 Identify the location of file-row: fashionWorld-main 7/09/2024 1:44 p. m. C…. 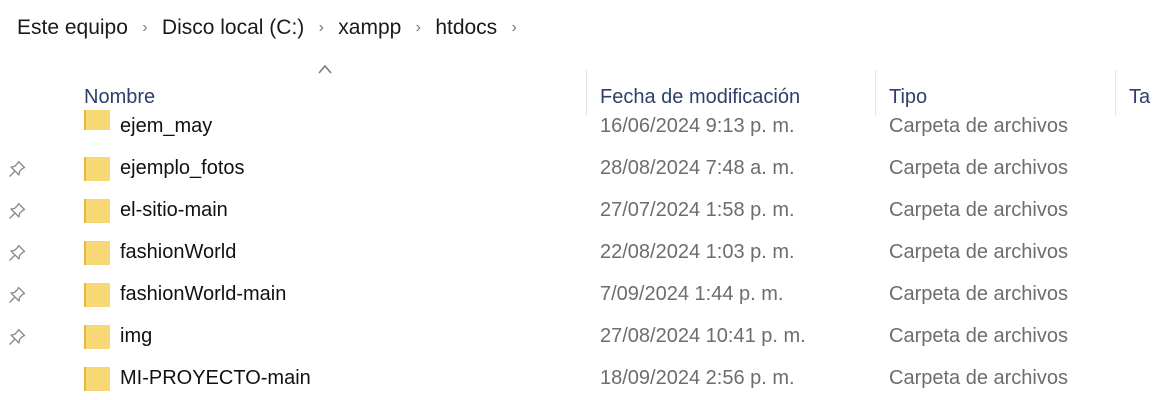
(577, 295).